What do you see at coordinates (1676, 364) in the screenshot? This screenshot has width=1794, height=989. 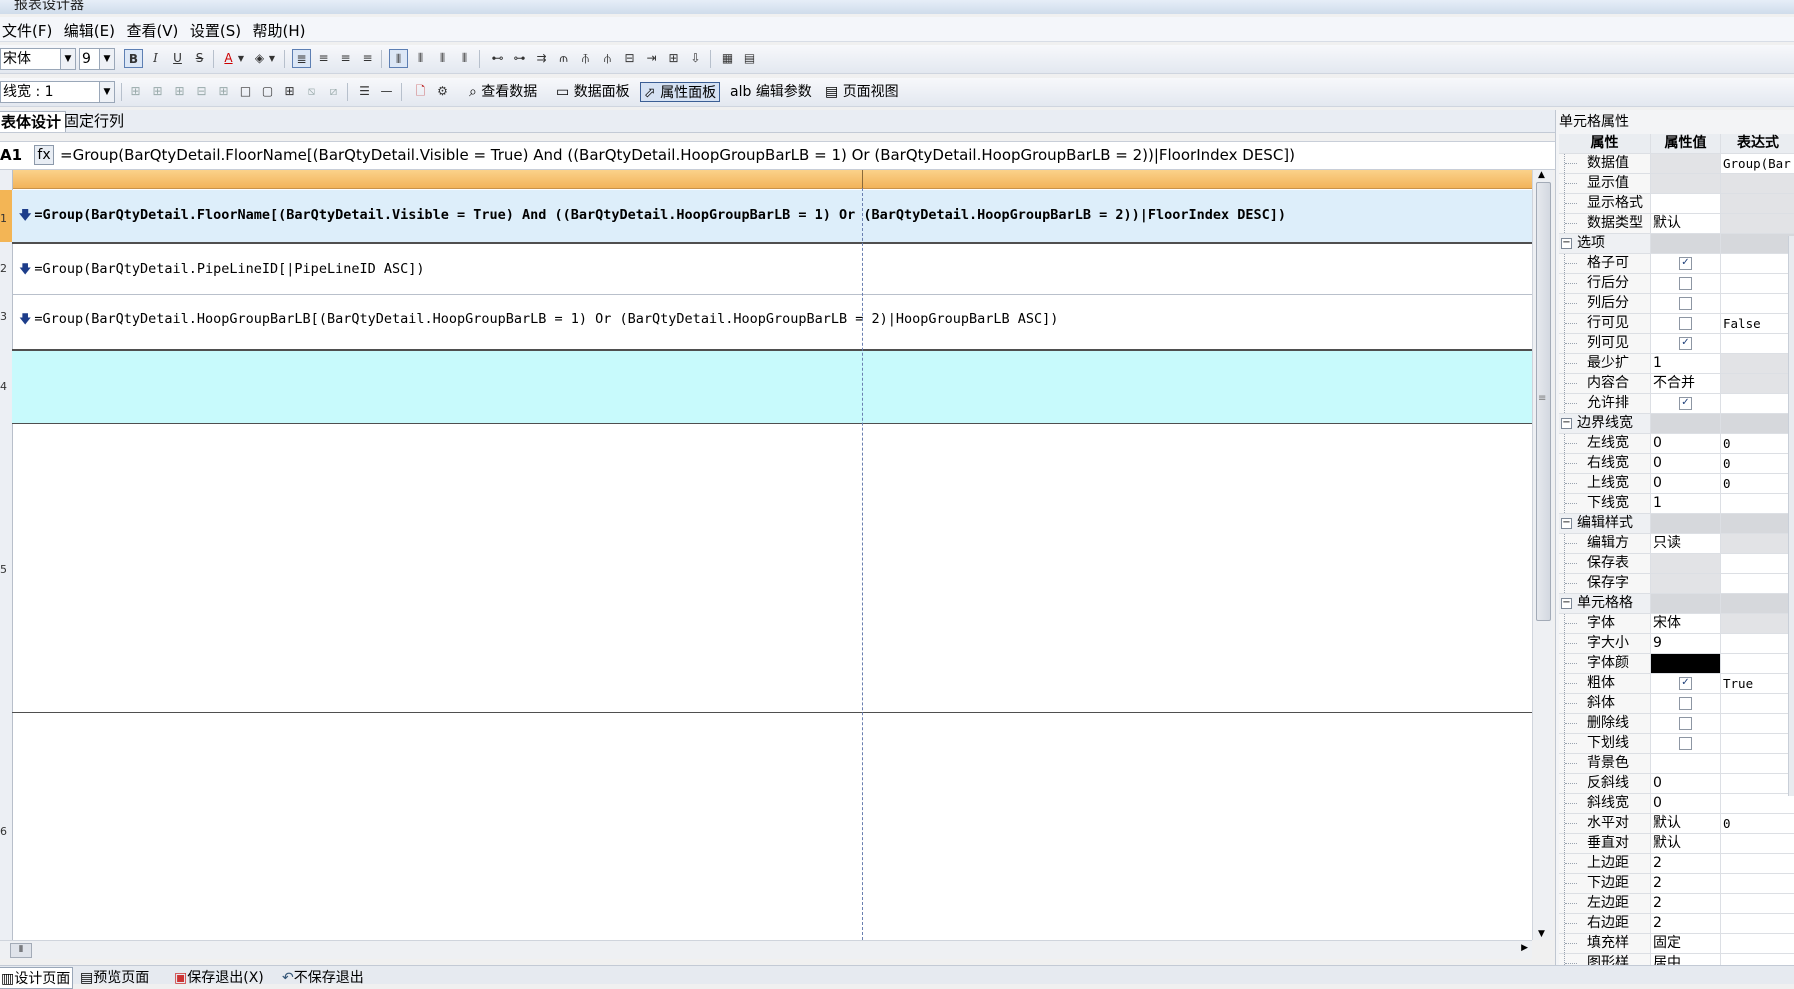 I see `property-row: 最少扩 1` at bounding box center [1676, 364].